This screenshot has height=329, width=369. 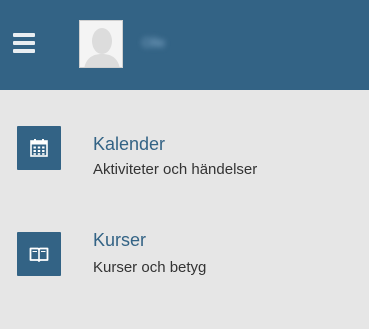 I want to click on calendar-icon, so click(x=39, y=148).